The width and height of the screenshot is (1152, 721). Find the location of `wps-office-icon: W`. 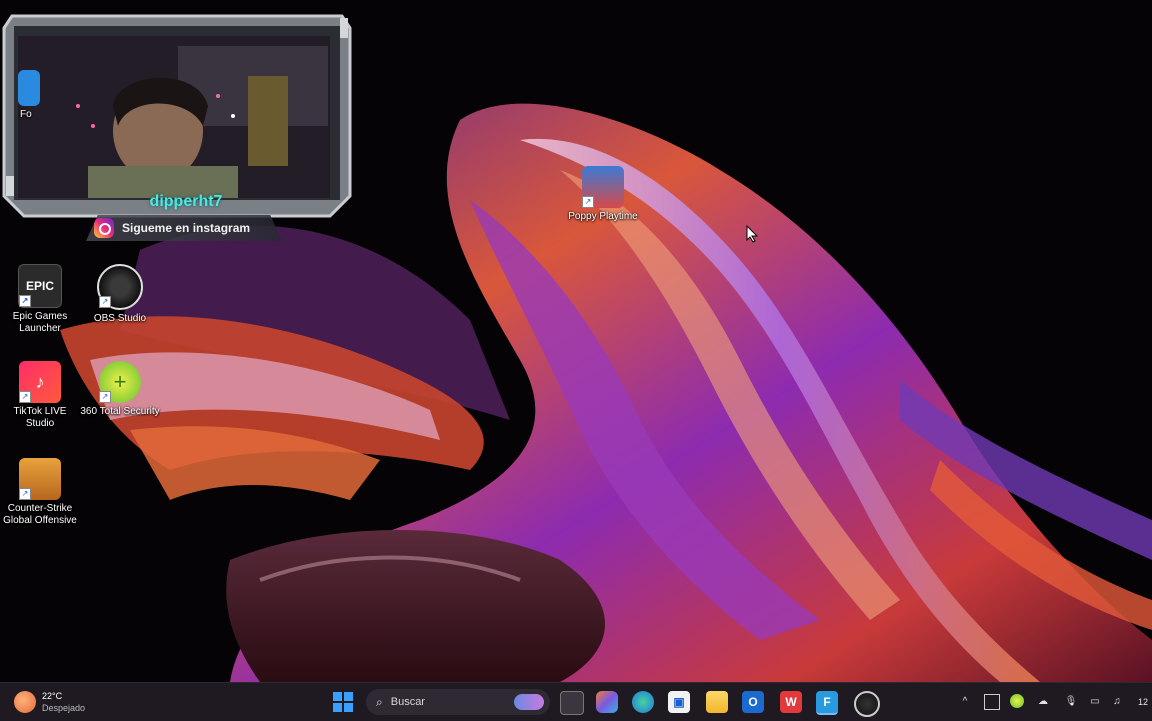

wps-office-icon: W is located at coordinates (791, 702).